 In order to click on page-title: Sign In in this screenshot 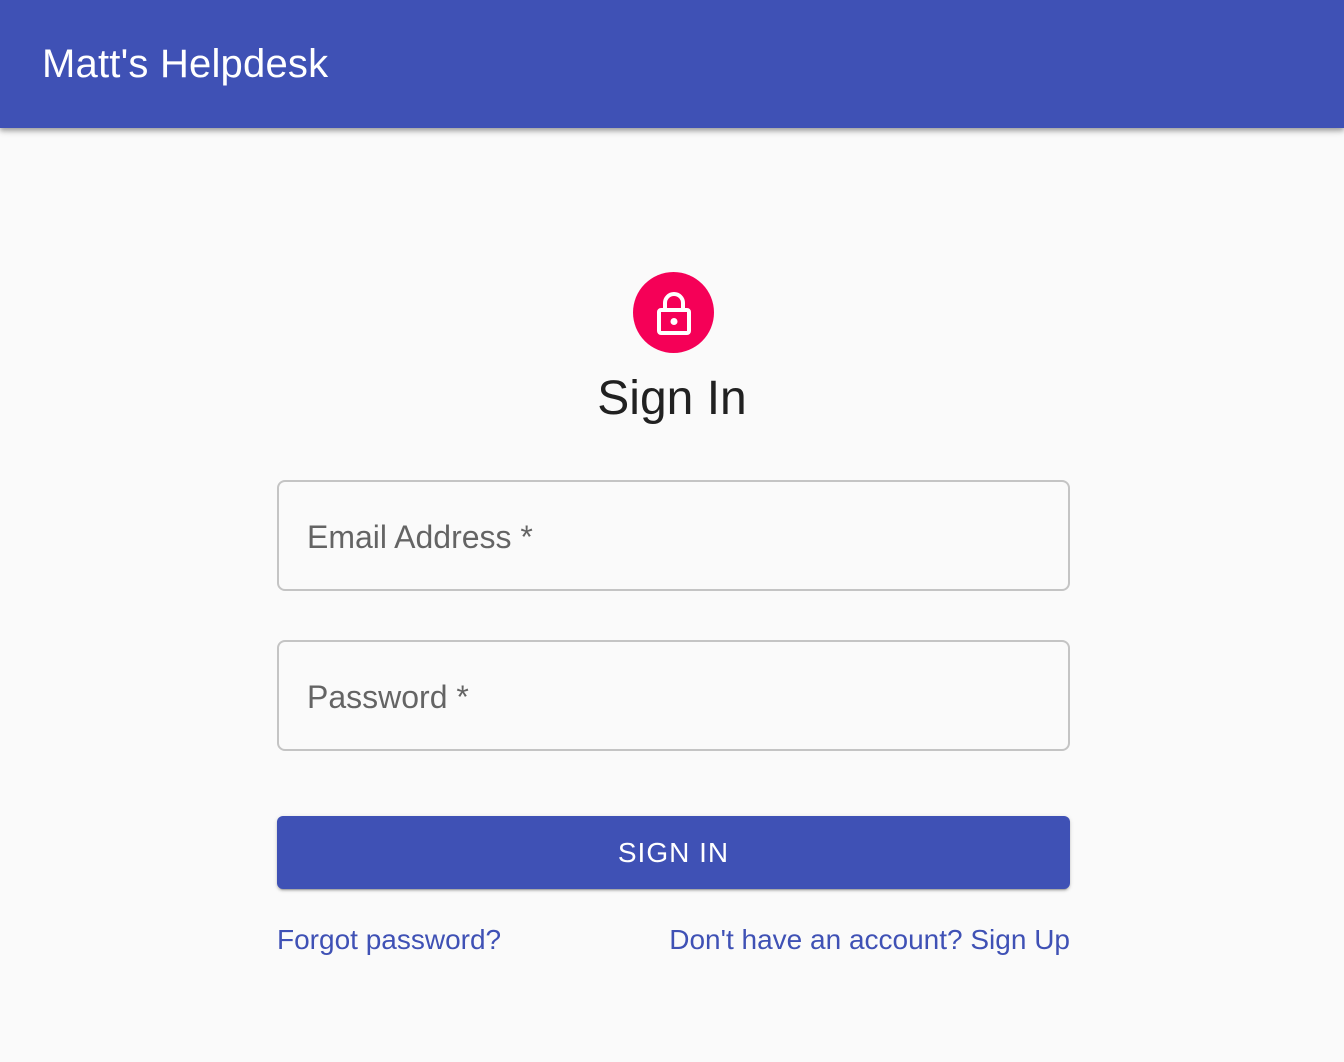, I will do `click(672, 398)`.